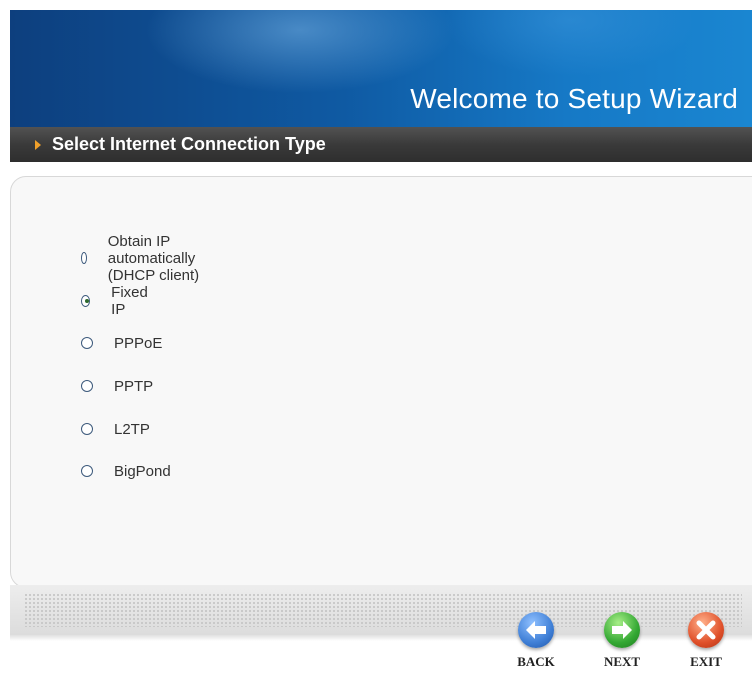 Image resolution: width=752 pixels, height=675 pixels. Describe the element at coordinates (138, 343) in the screenshot. I see `option-label: PPPoE` at that location.